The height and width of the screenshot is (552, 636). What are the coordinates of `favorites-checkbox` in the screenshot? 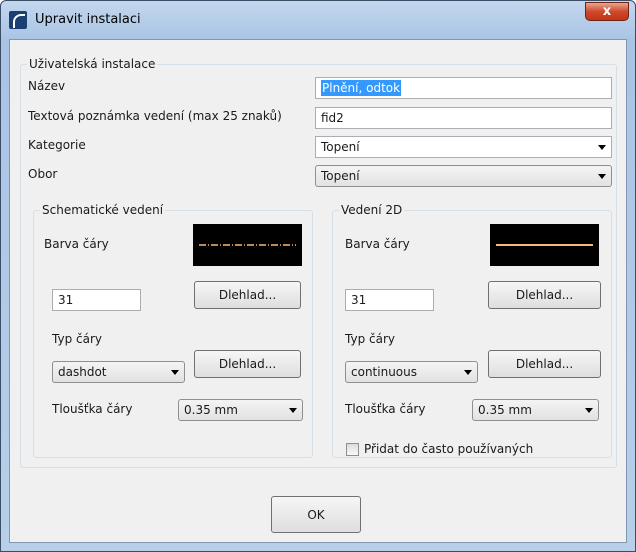 It's located at (352, 449).